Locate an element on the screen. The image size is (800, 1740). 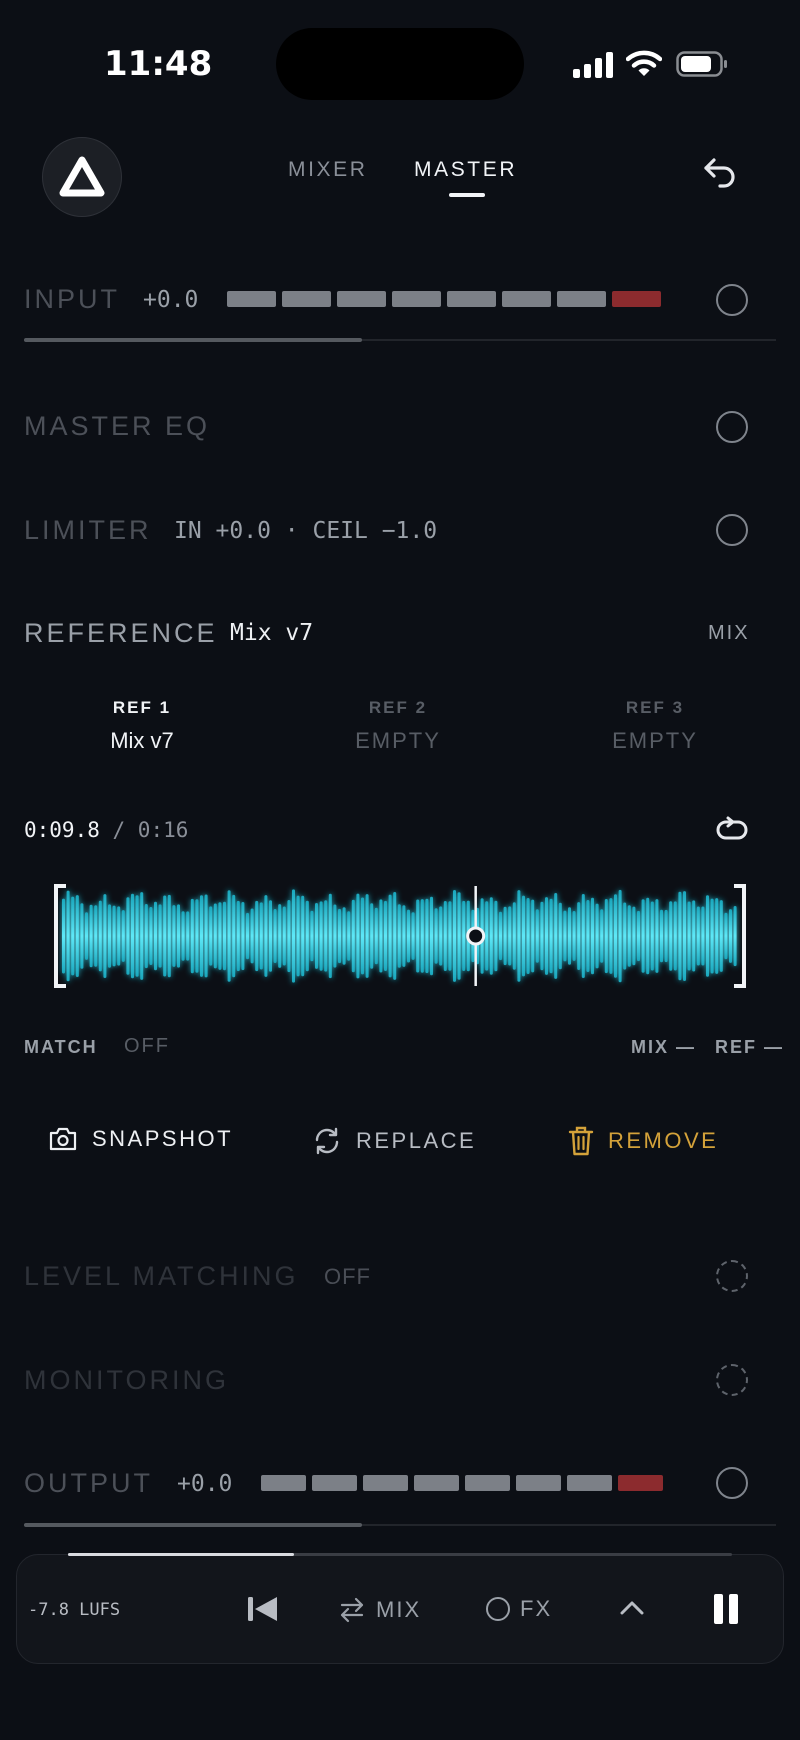
input-bypass-toggle is located at coordinates (732, 300).